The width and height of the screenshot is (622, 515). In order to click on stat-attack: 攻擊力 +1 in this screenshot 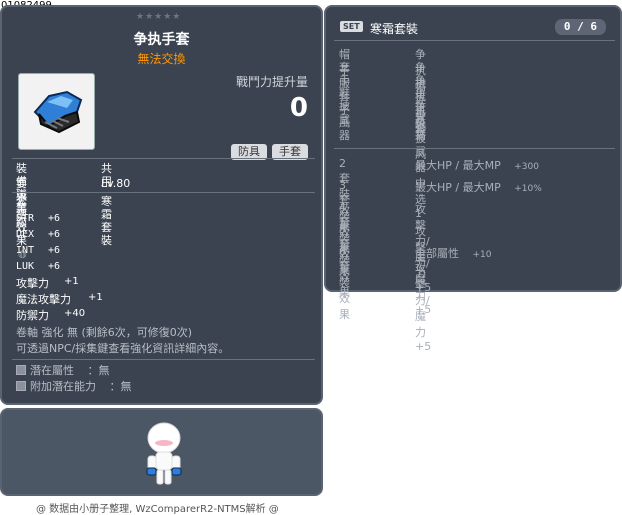, I will do `click(47, 283)`.